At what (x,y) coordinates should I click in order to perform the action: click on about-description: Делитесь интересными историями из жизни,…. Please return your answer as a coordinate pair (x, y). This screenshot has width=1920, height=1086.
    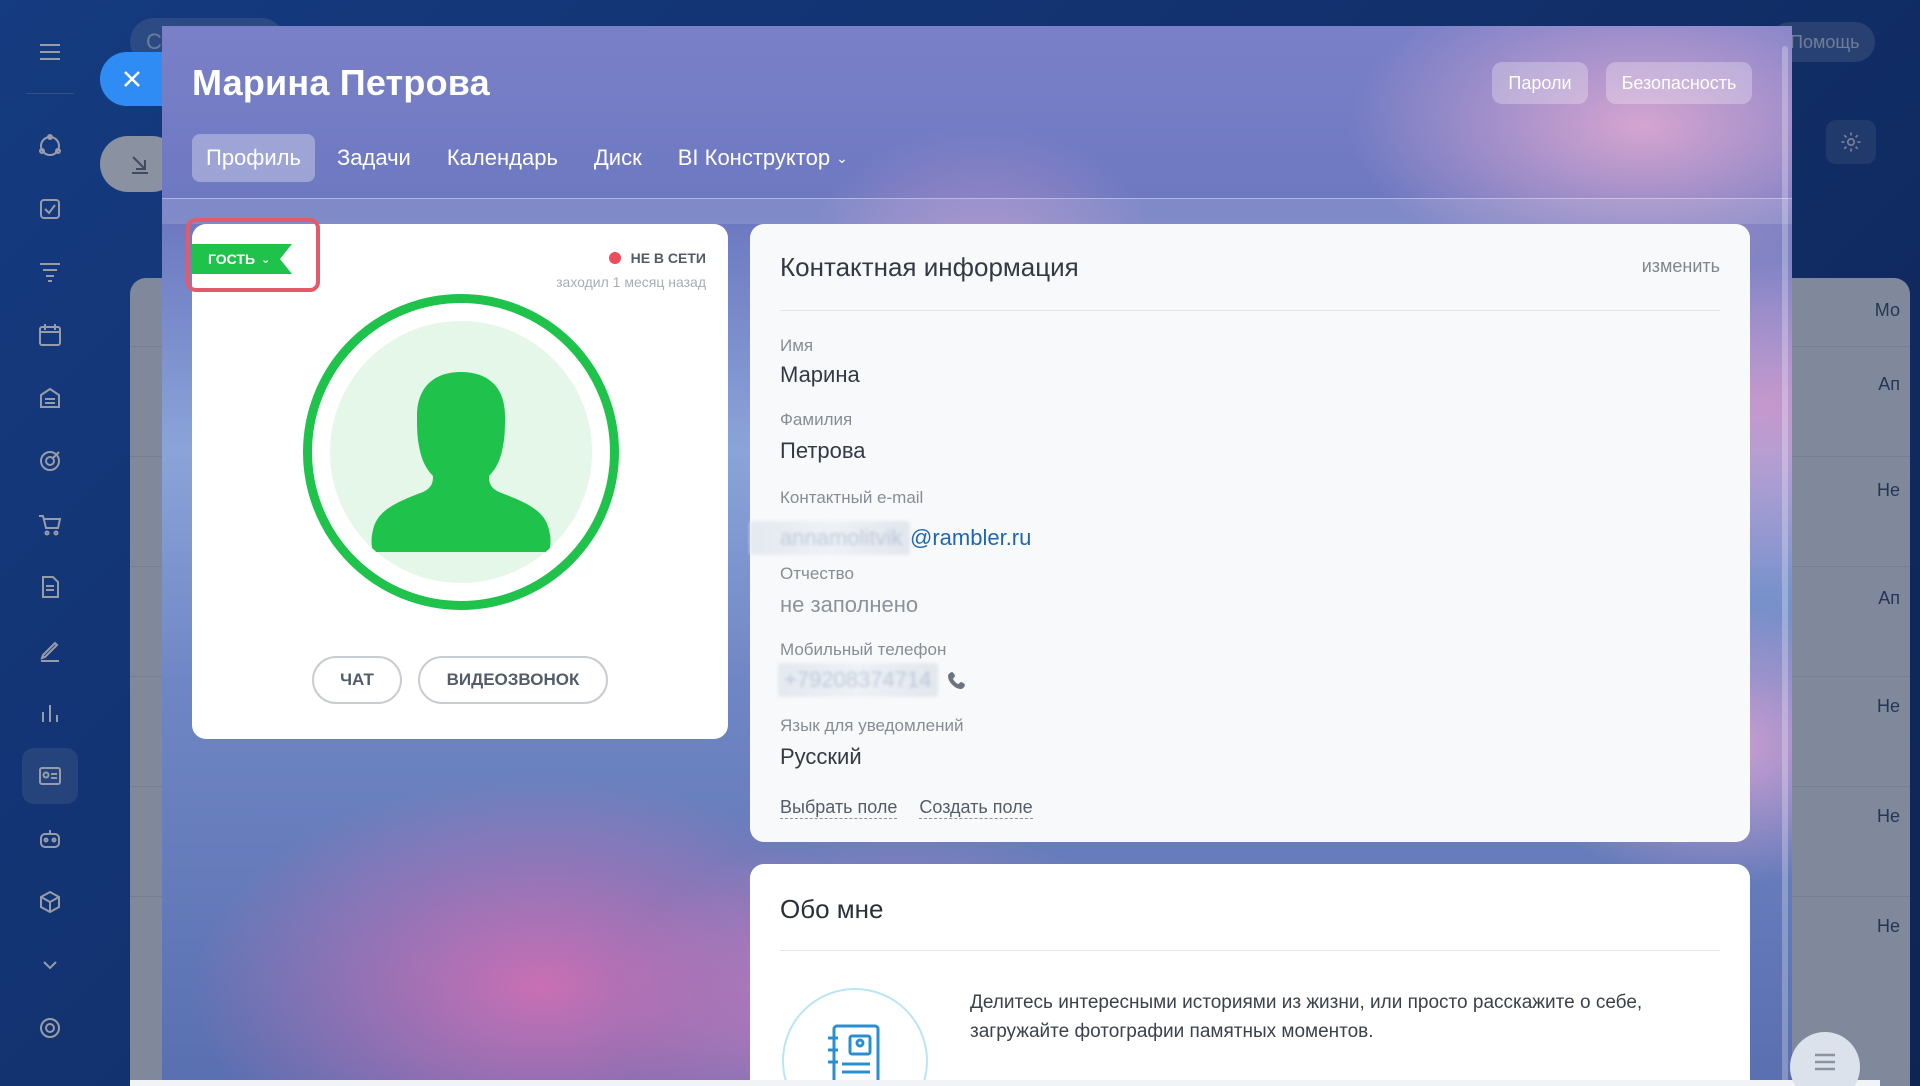
    Looking at the image, I should click on (1306, 1017).